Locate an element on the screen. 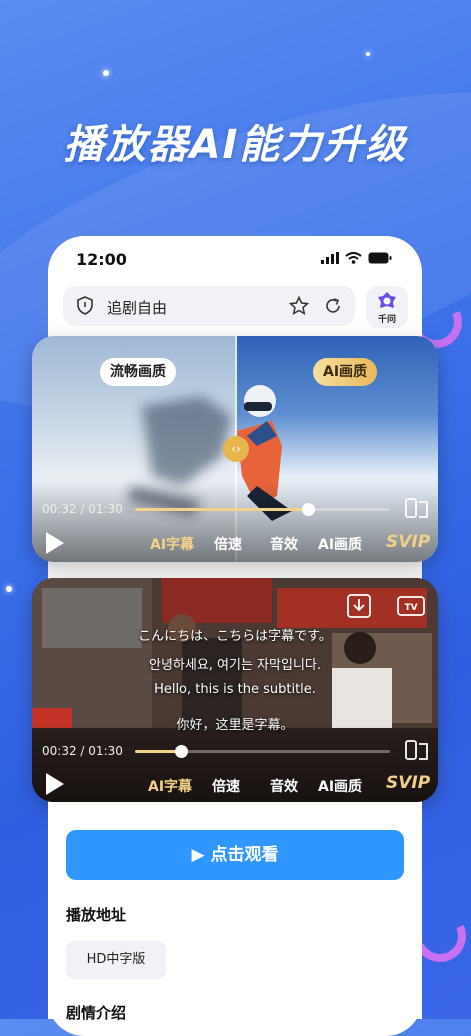  progress-knob is located at coordinates (181, 751).